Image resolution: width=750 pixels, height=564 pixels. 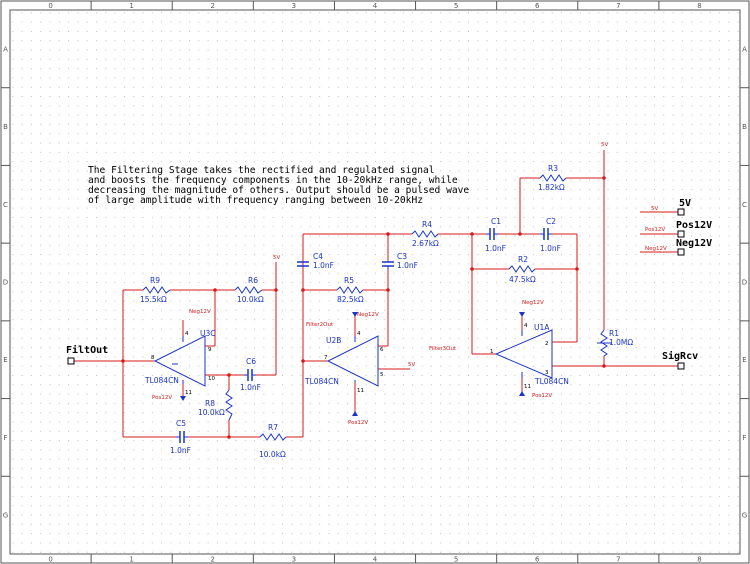 I want to click on label-r8-ref: R8, so click(x=210, y=403).